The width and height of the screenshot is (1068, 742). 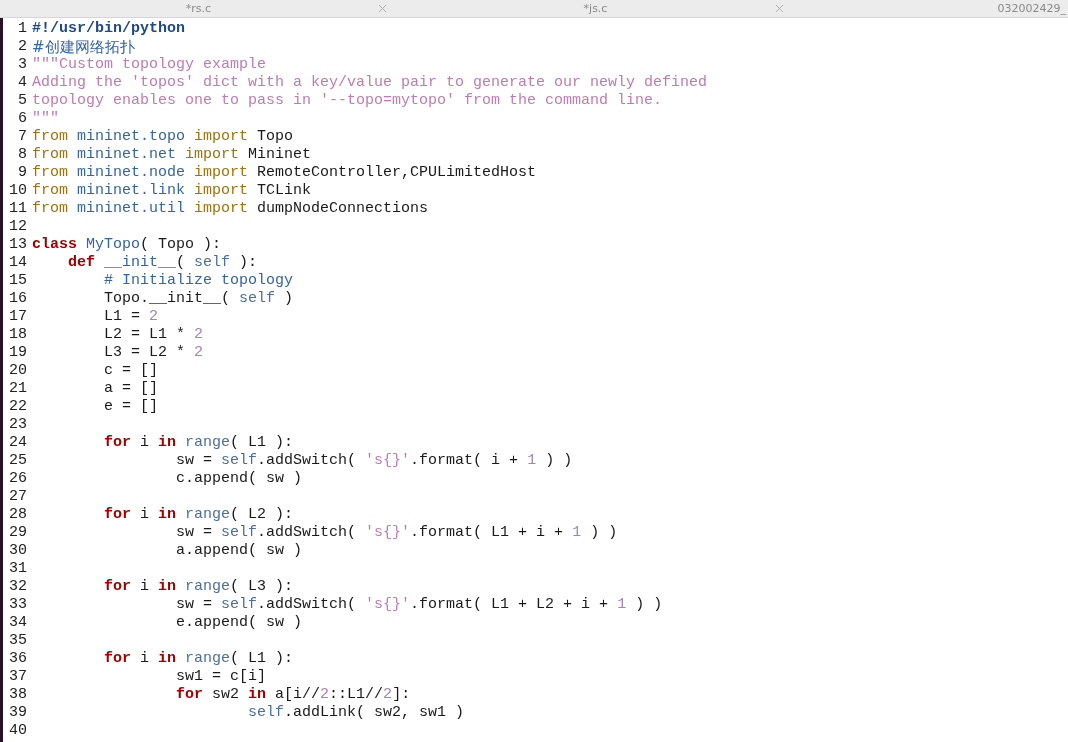 What do you see at coordinates (22, 137) in the screenshot?
I see `line-number: 7` at bounding box center [22, 137].